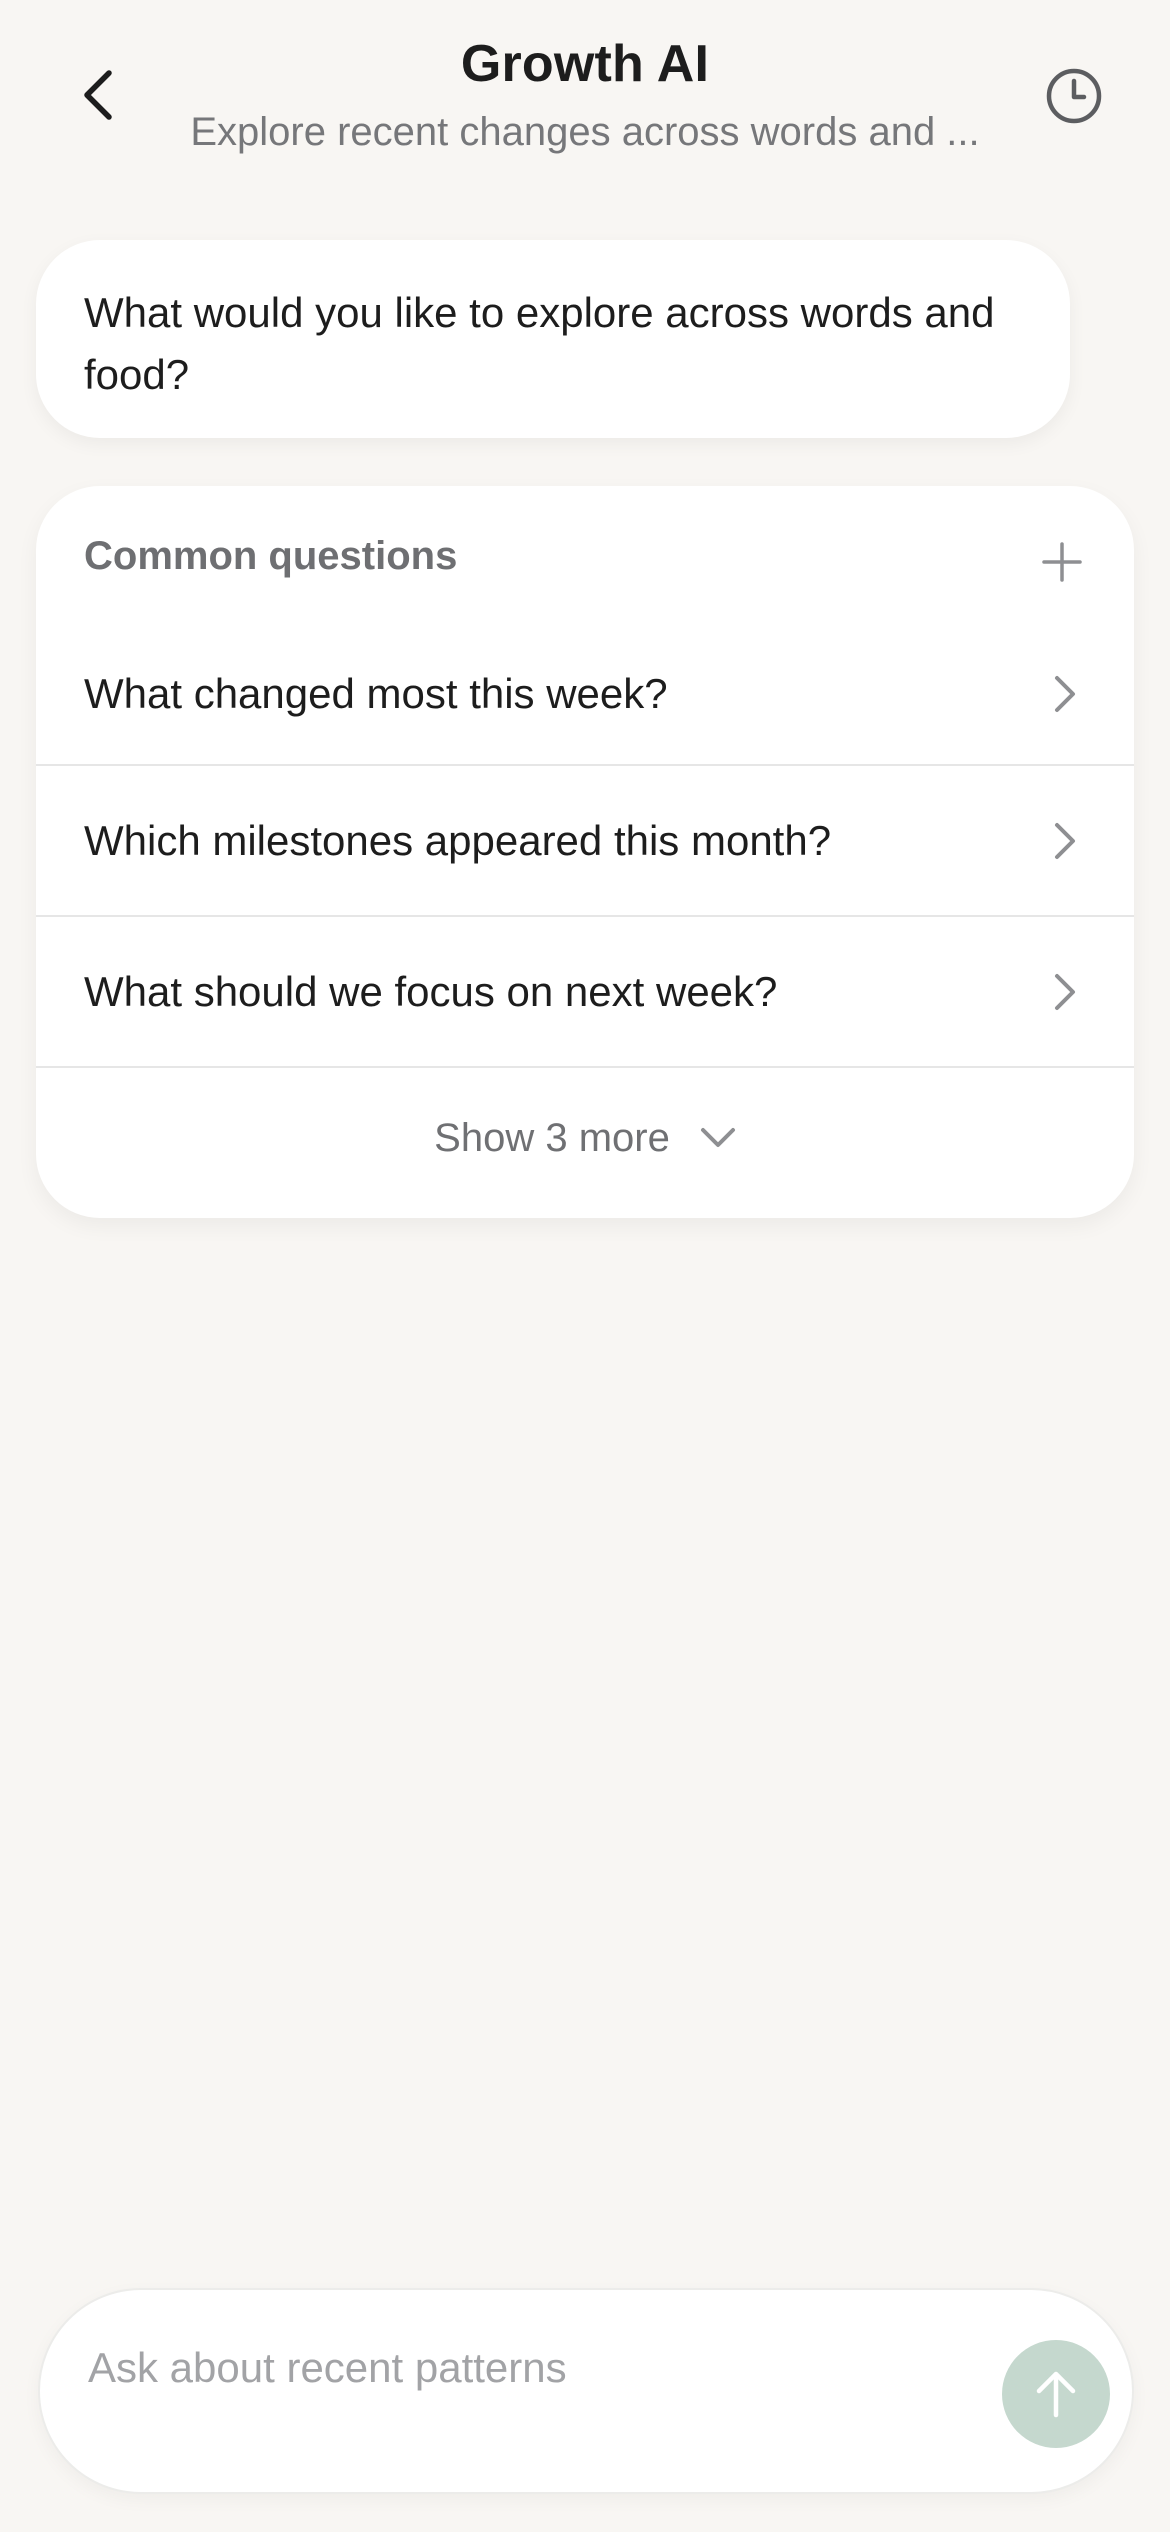 The height and width of the screenshot is (2532, 1170). What do you see at coordinates (271, 556) in the screenshot?
I see `common-questions-title: Common questions` at bounding box center [271, 556].